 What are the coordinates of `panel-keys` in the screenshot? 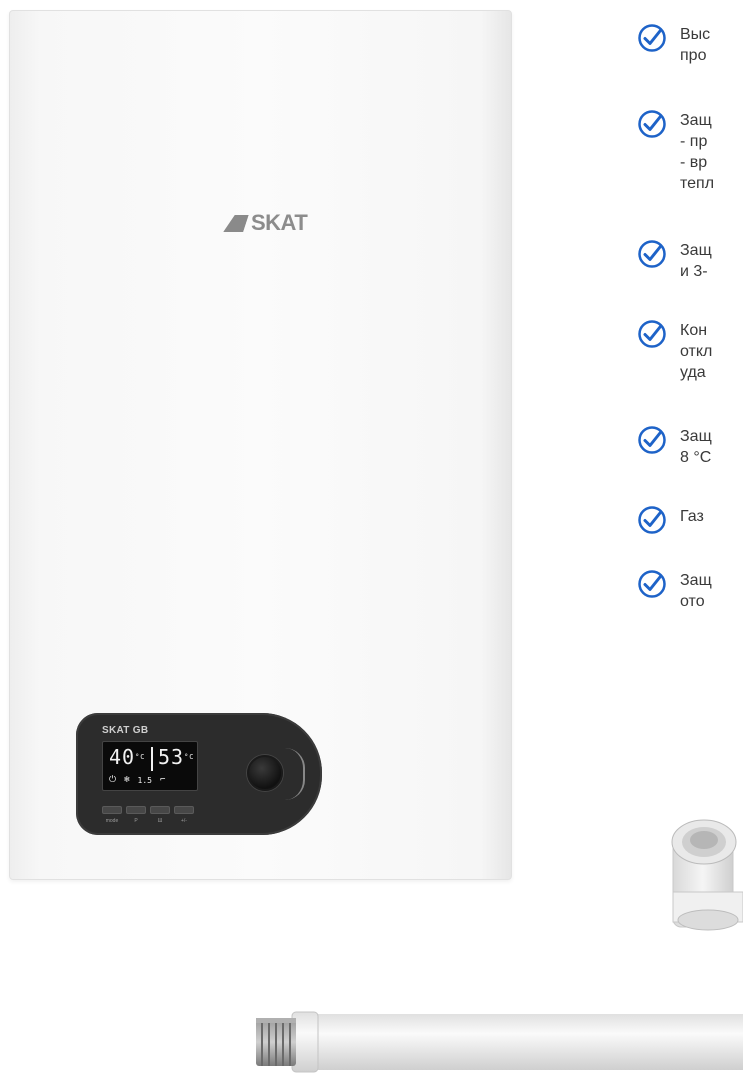 It's located at (148, 810).